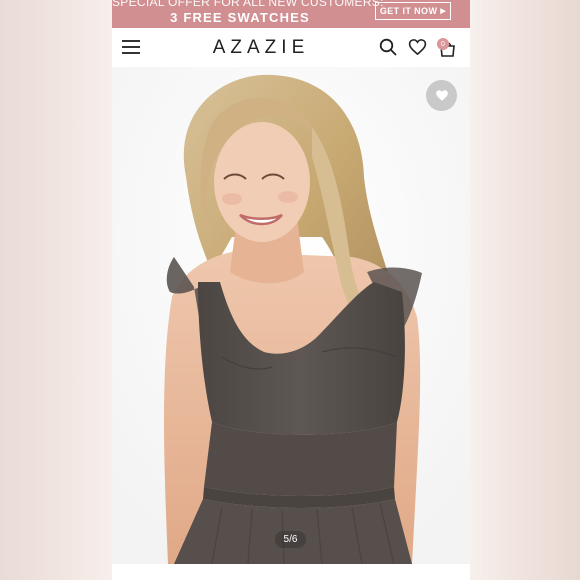  What do you see at coordinates (290, 539) in the screenshot?
I see `image-counter: 5/6` at bounding box center [290, 539].